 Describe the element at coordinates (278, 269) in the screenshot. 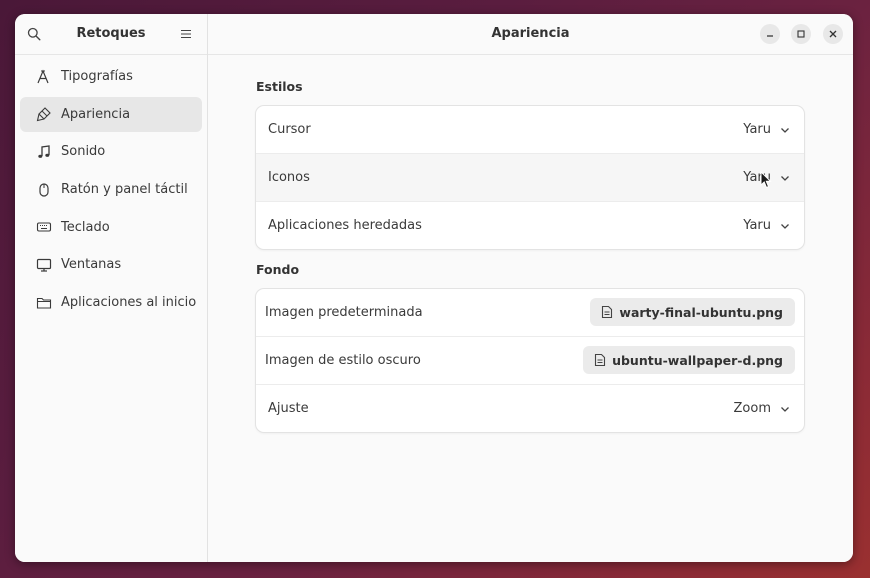

I see `section-title-fondo: Fondo` at that location.